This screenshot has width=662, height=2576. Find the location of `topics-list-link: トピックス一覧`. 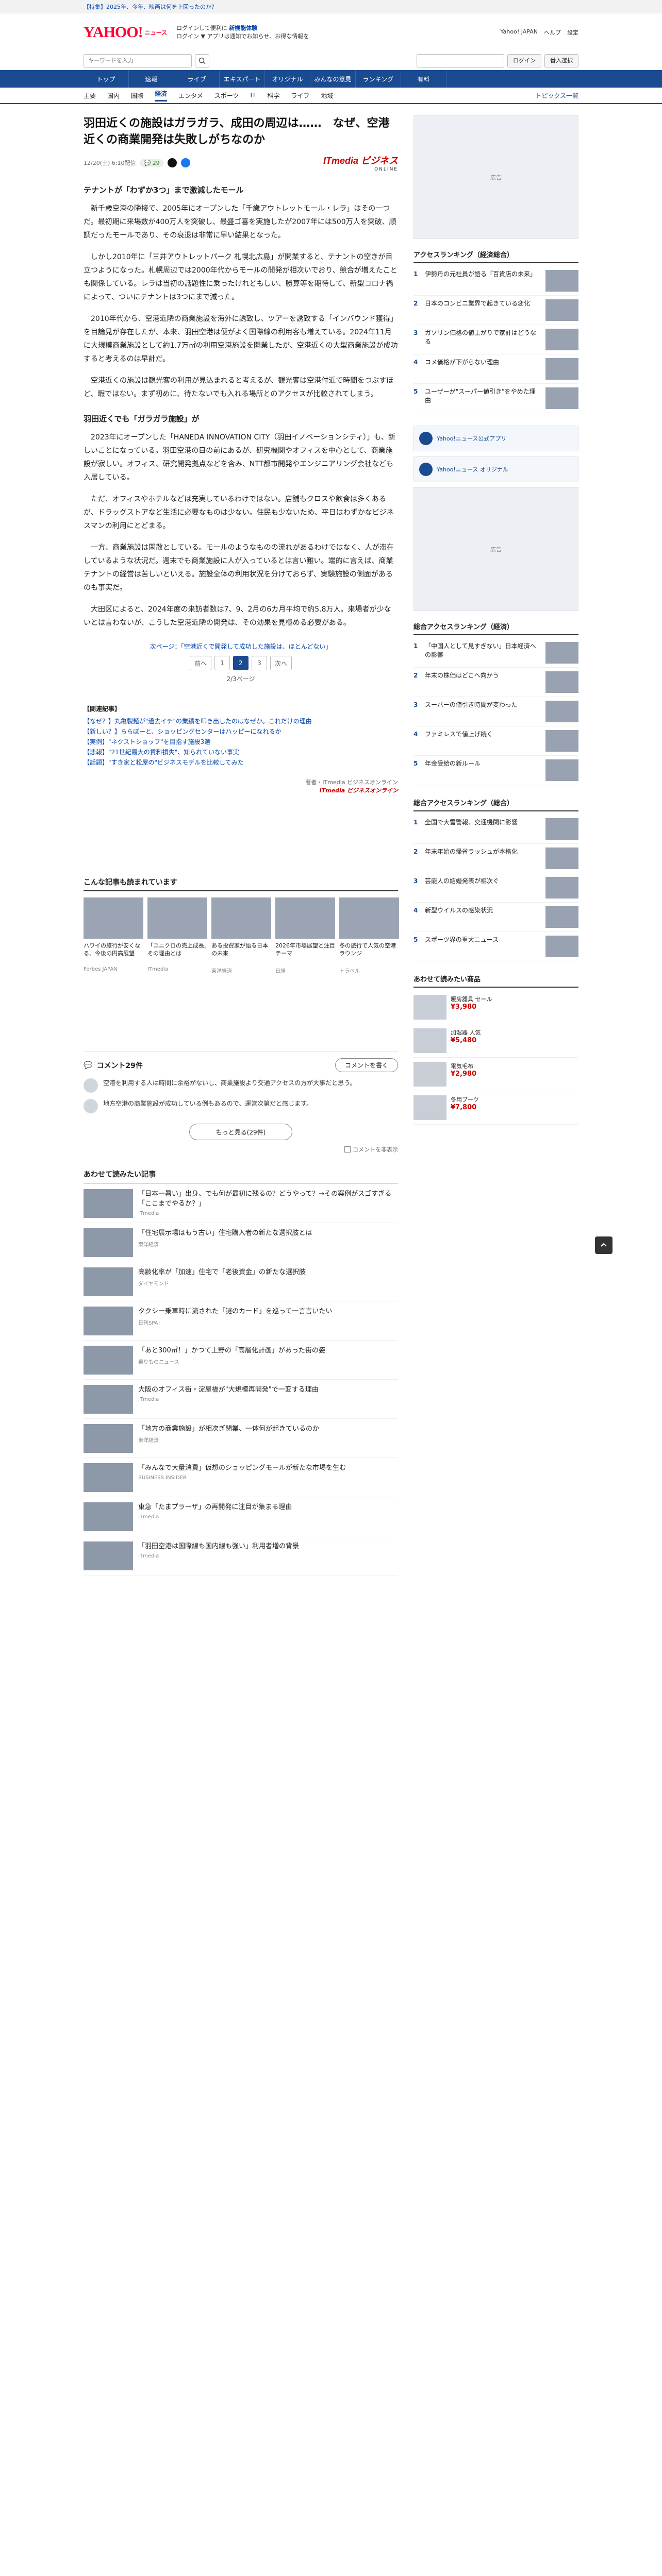

topics-list-link: トピックス一覧 is located at coordinates (557, 95).